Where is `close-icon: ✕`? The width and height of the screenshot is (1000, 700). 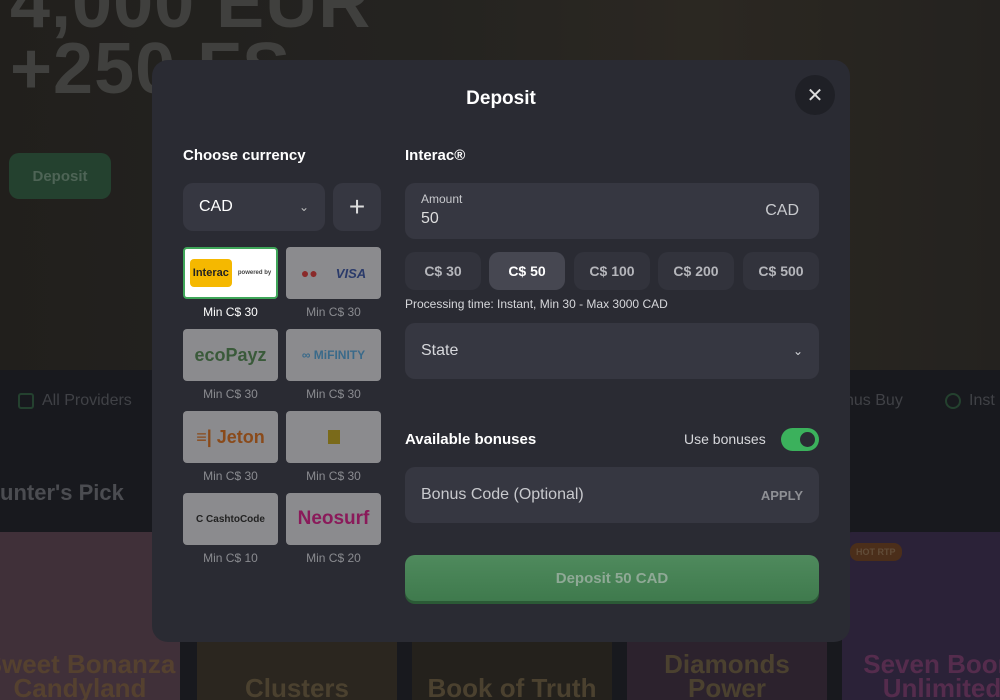
close-icon: ✕ is located at coordinates (815, 95).